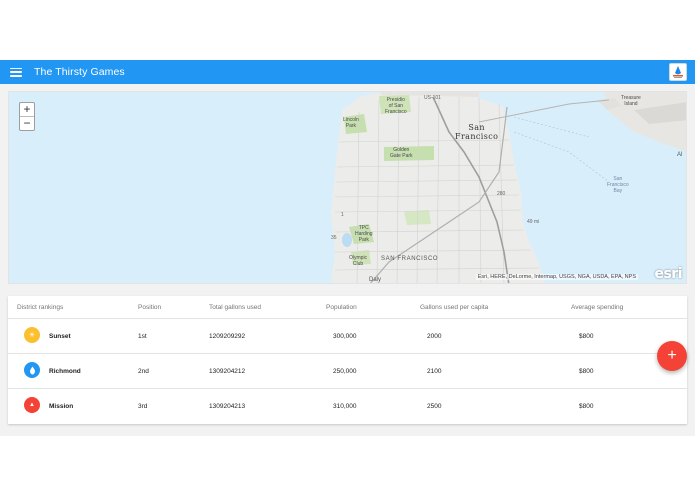  I want to click on app-bar: The Thirsty Games, so click(347, 72).